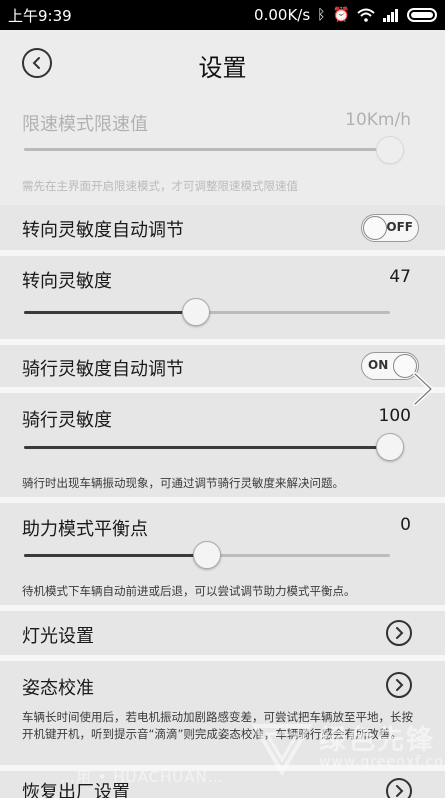 Image resolution: width=445 pixels, height=798 pixels. I want to click on turn-sensitivity-label: 转向灵敏度, so click(67, 281).